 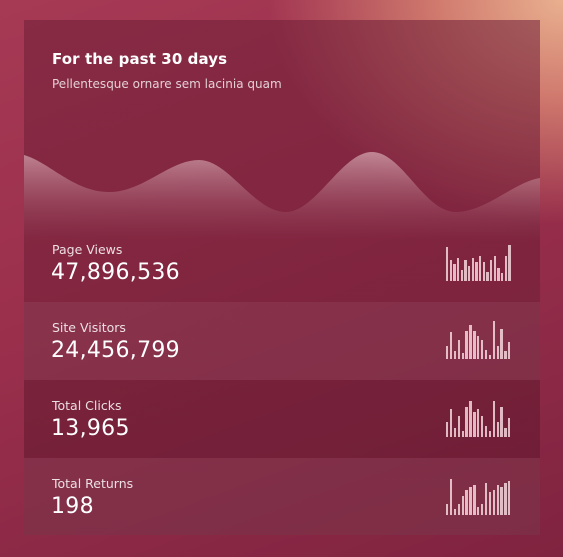 I want to click on traffic-wave-graph, so click(x=282, y=196).